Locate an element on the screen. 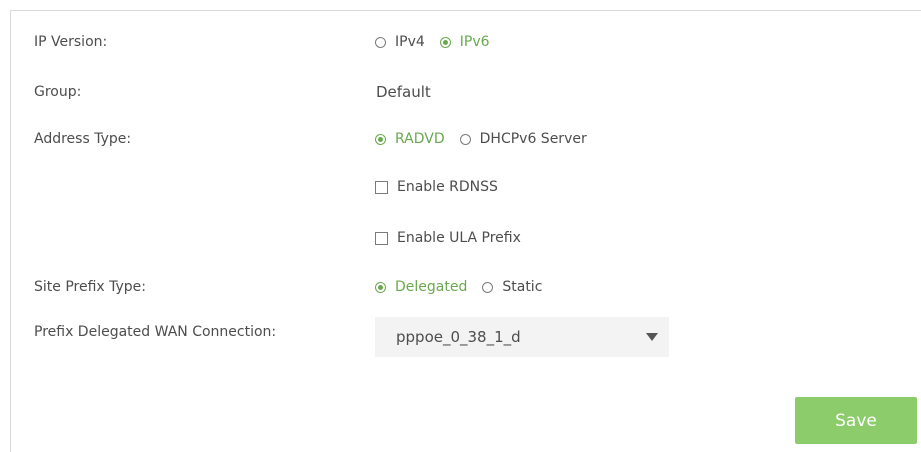 The image size is (921, 452). enable-ula-prefix-row: Enable ULA Prefix is located at coordinates (460, 238).